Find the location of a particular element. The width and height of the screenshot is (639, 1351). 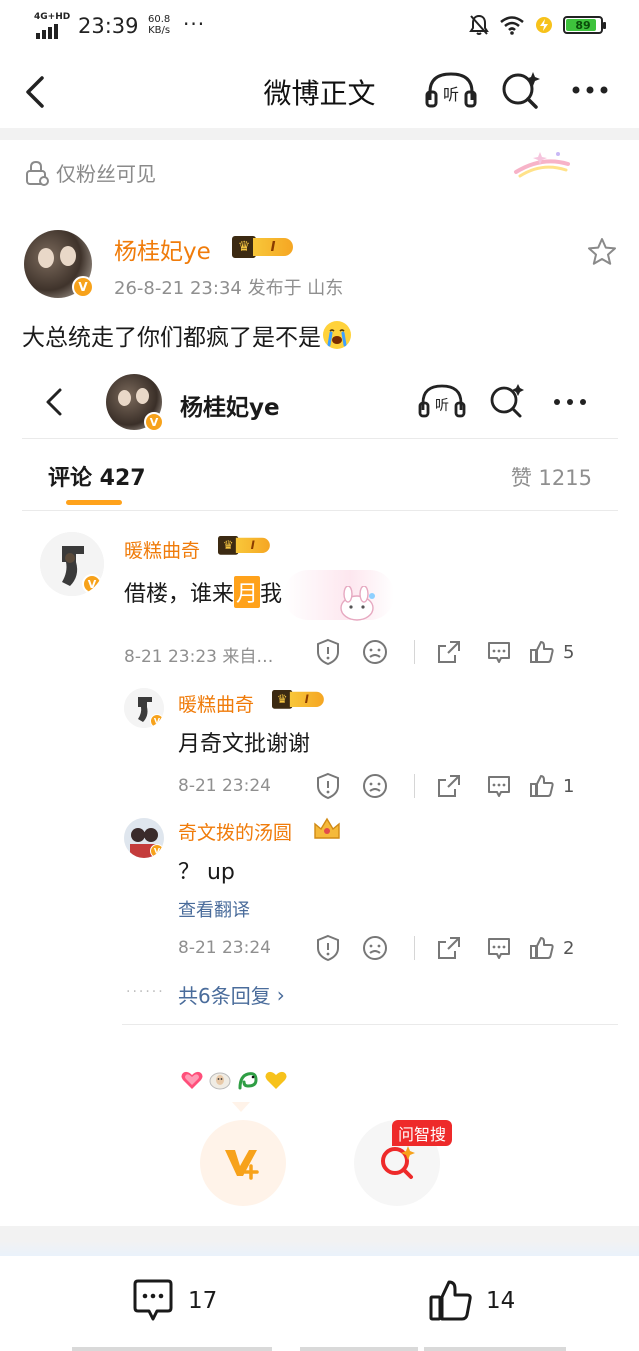

post-body: 大总统走了你们都疯了是不是 is located at coordinates (171, 338).